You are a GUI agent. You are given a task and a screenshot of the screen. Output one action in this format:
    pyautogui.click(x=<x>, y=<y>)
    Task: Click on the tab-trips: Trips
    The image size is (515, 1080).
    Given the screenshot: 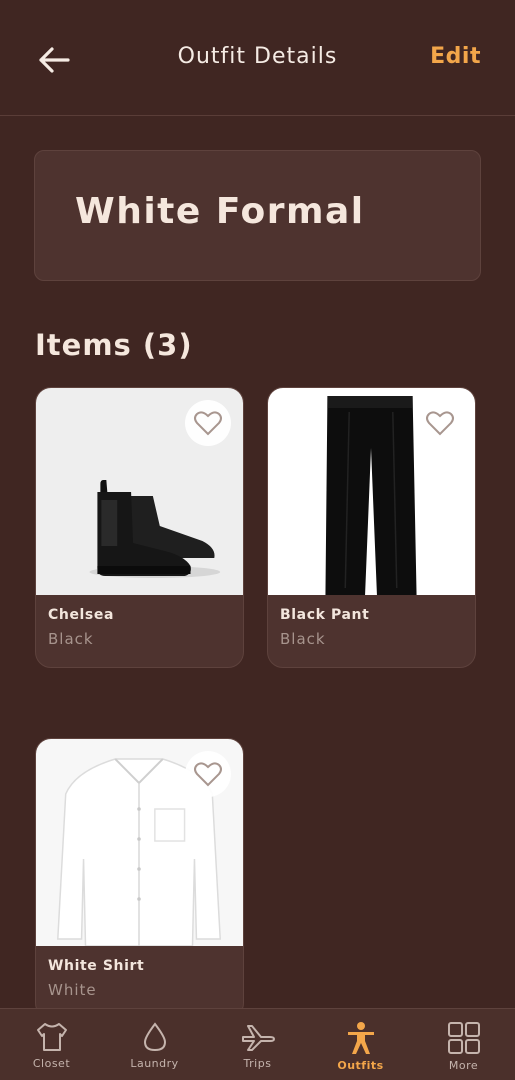 What is the action you would take?
    pyautogui.click(x=257, y=1044)
    